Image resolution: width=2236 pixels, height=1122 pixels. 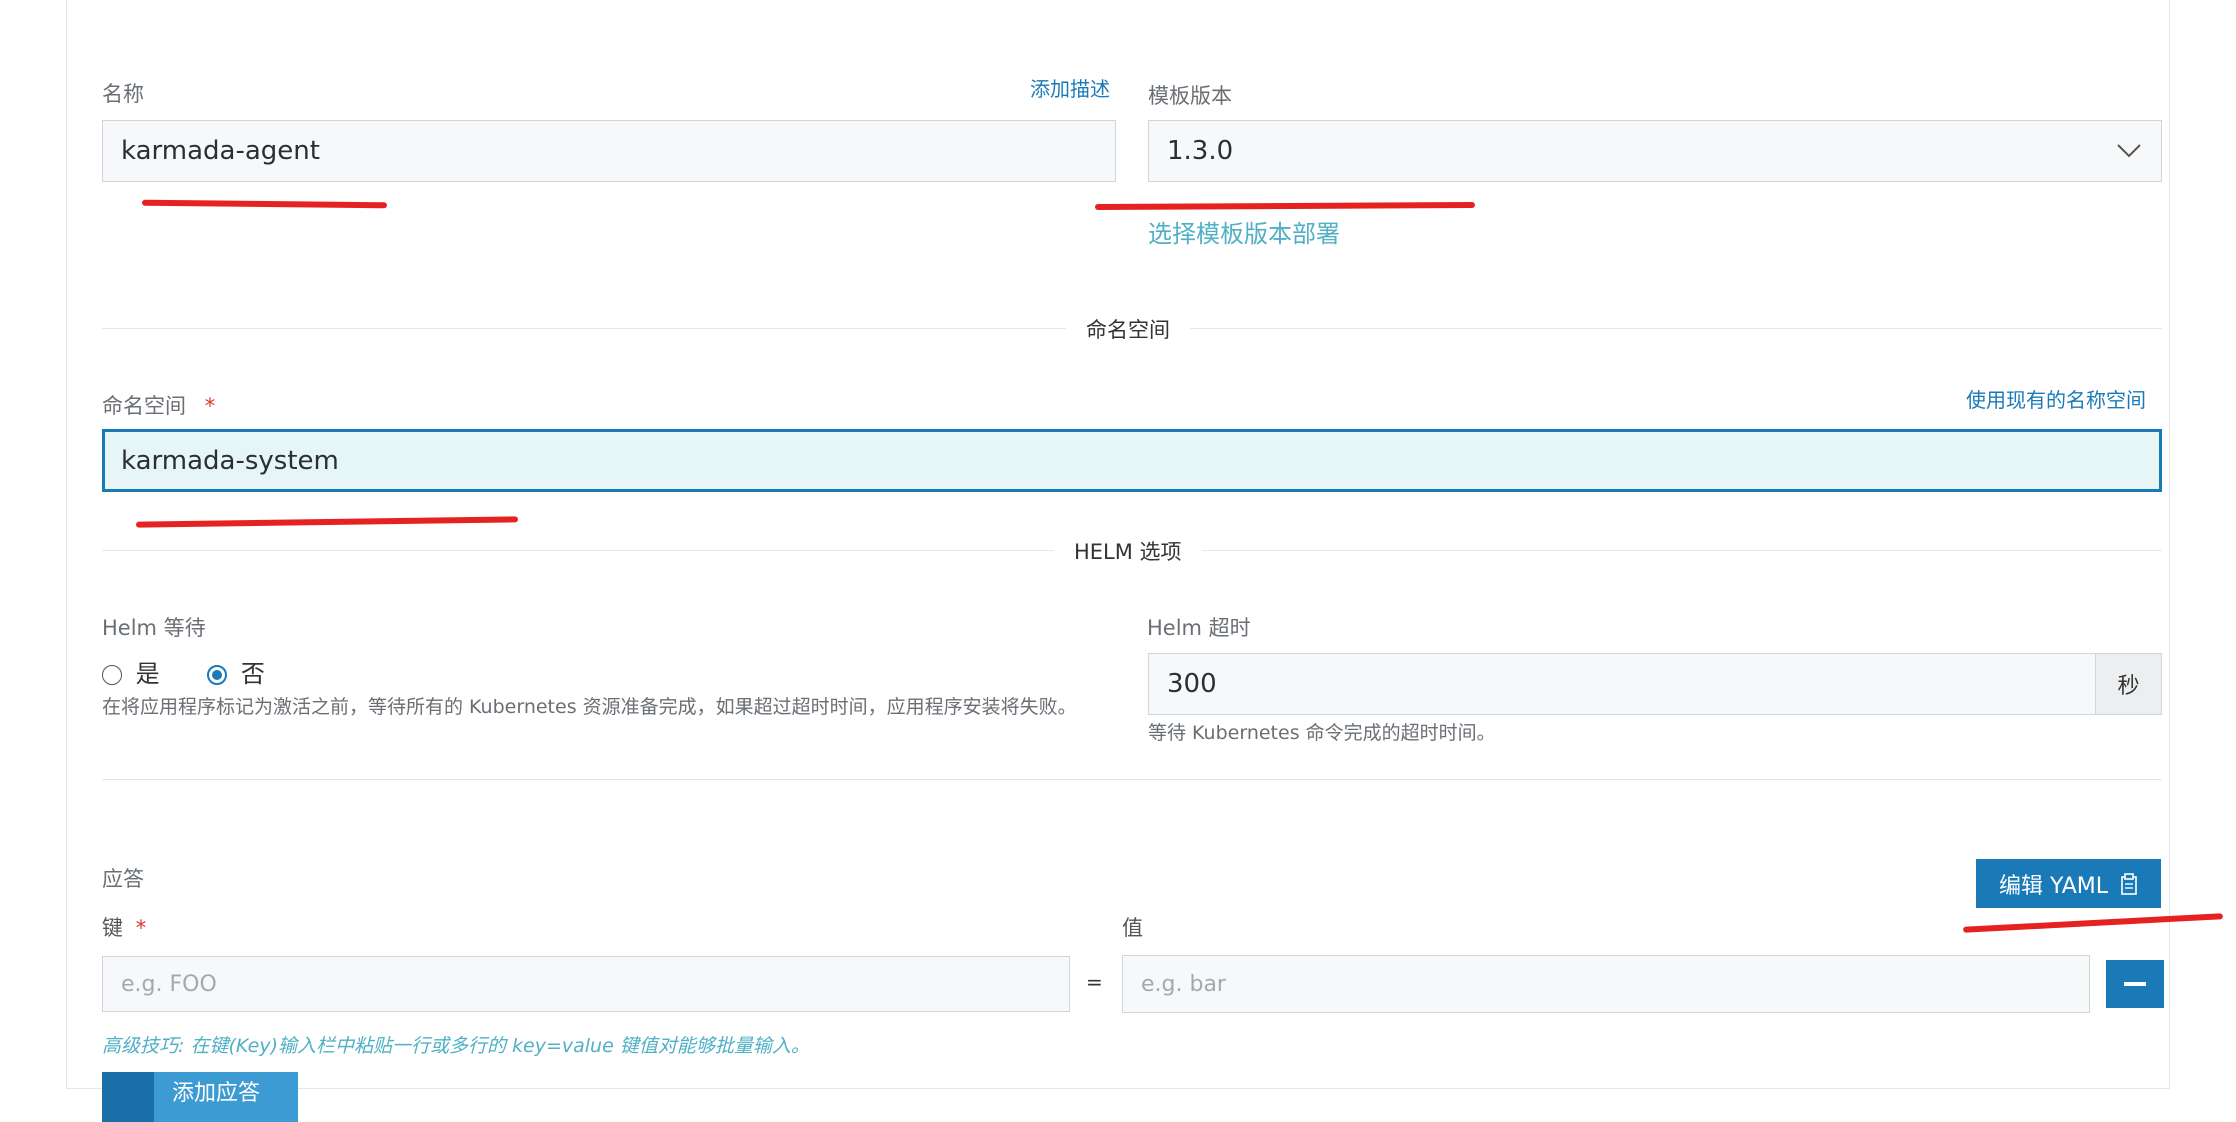 What do you see at coordinates (230, 460) in the screenshot?
I see `namespace-input-value: karmada-system` at bounding box center [230, 460].